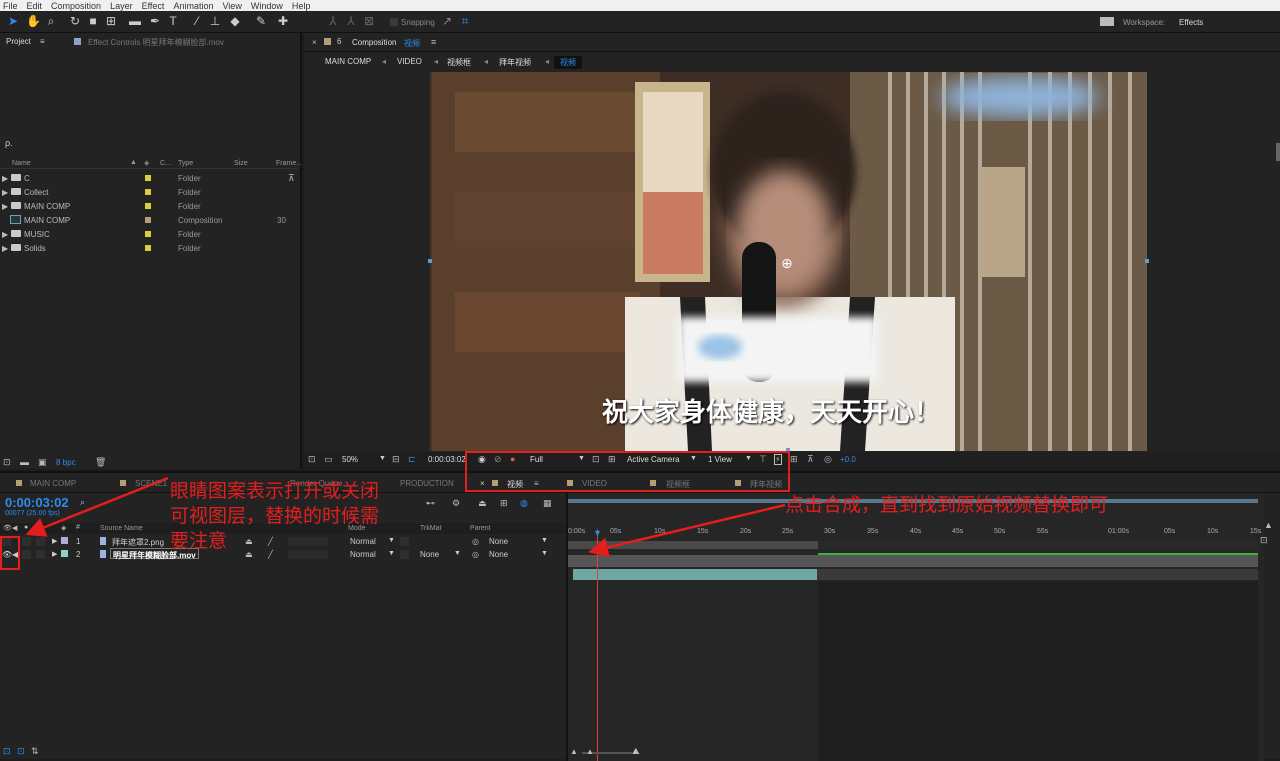 The width and height of the screenshot is (1280, 761). Describe the element at coordinates (76, 6) in the screenshot. I see `menu-composition: Composition` at that location.